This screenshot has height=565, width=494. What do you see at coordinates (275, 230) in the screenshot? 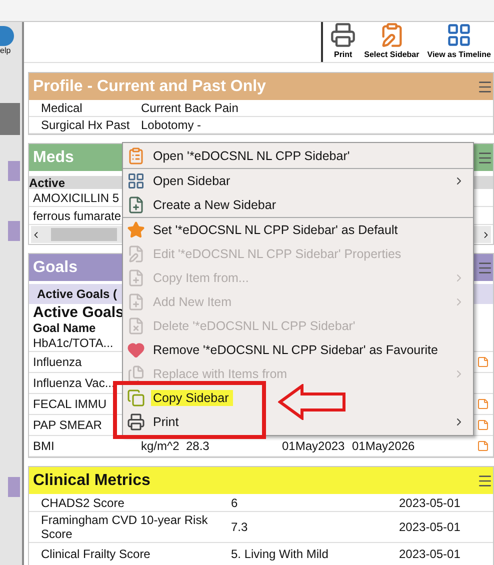
I see `menu-label: Set '*eDOCSNL NL CPP Sidebar' as Default` at bounding box center [275, 230].